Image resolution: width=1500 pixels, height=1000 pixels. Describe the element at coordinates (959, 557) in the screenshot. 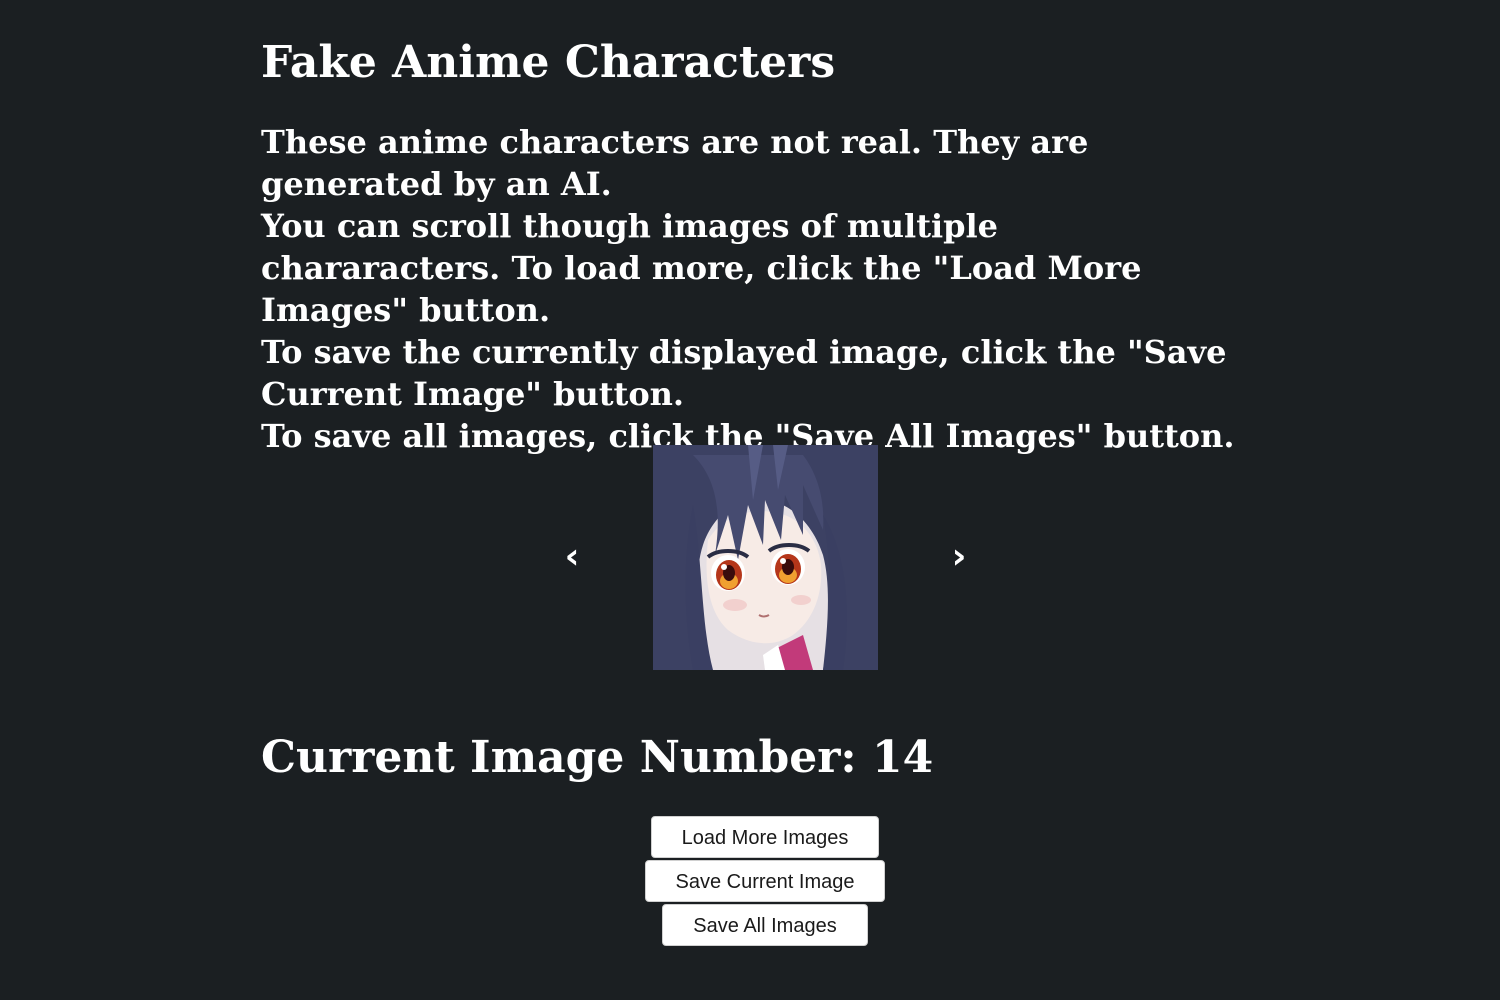

I see `next-image-arrow: ›` at that location.